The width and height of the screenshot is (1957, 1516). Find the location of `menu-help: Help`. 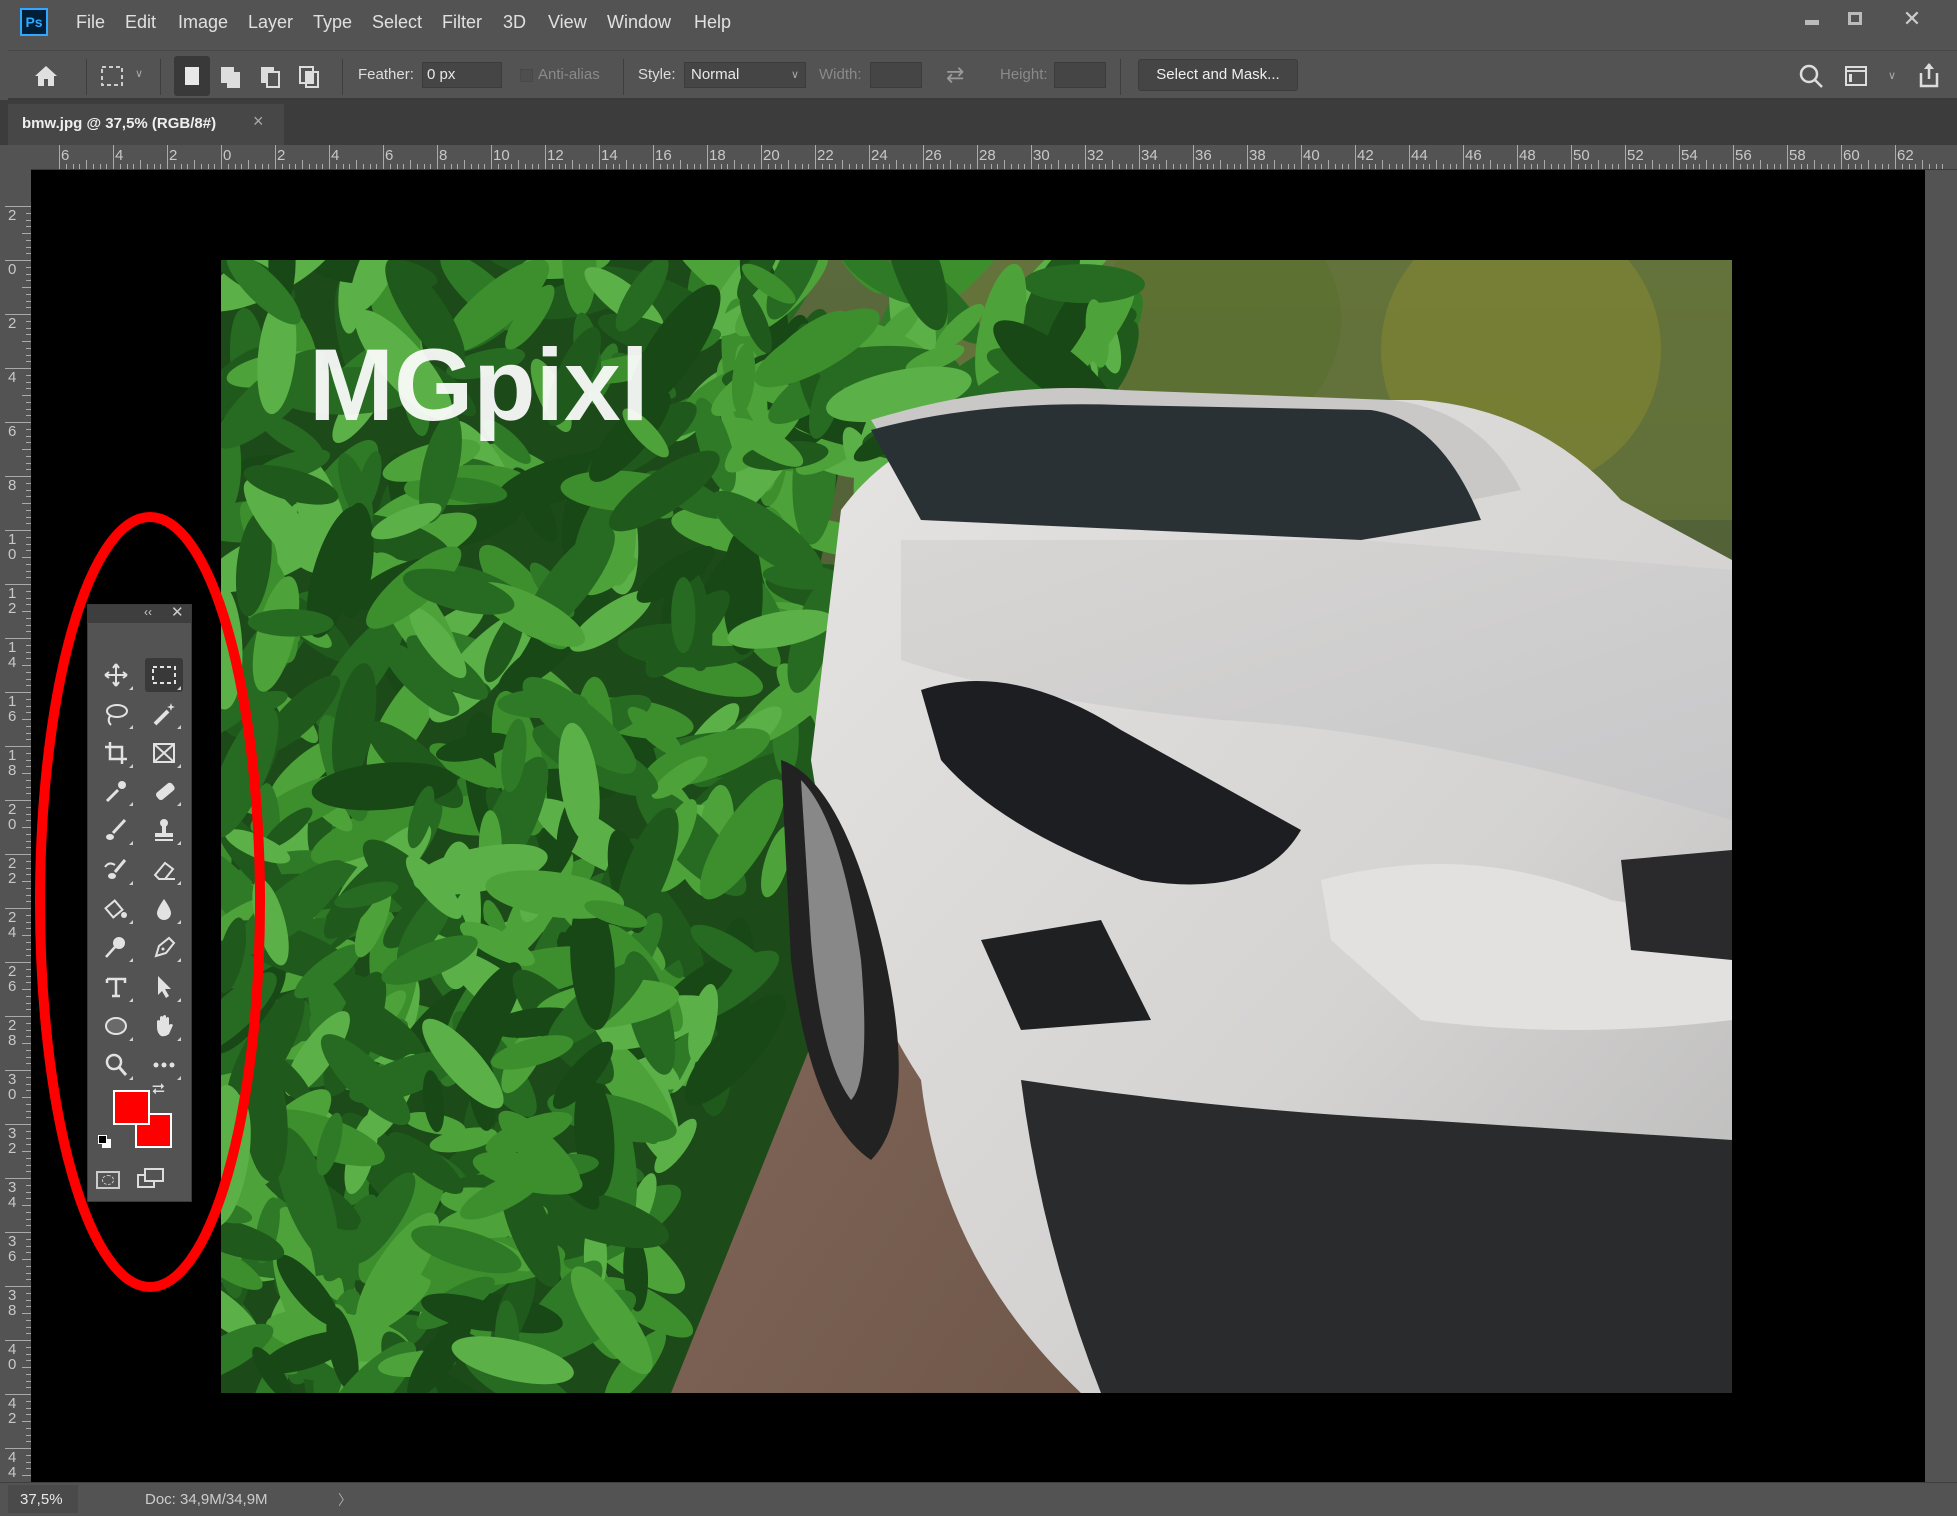

menu-help: Help is located at coordinates (712, 22).